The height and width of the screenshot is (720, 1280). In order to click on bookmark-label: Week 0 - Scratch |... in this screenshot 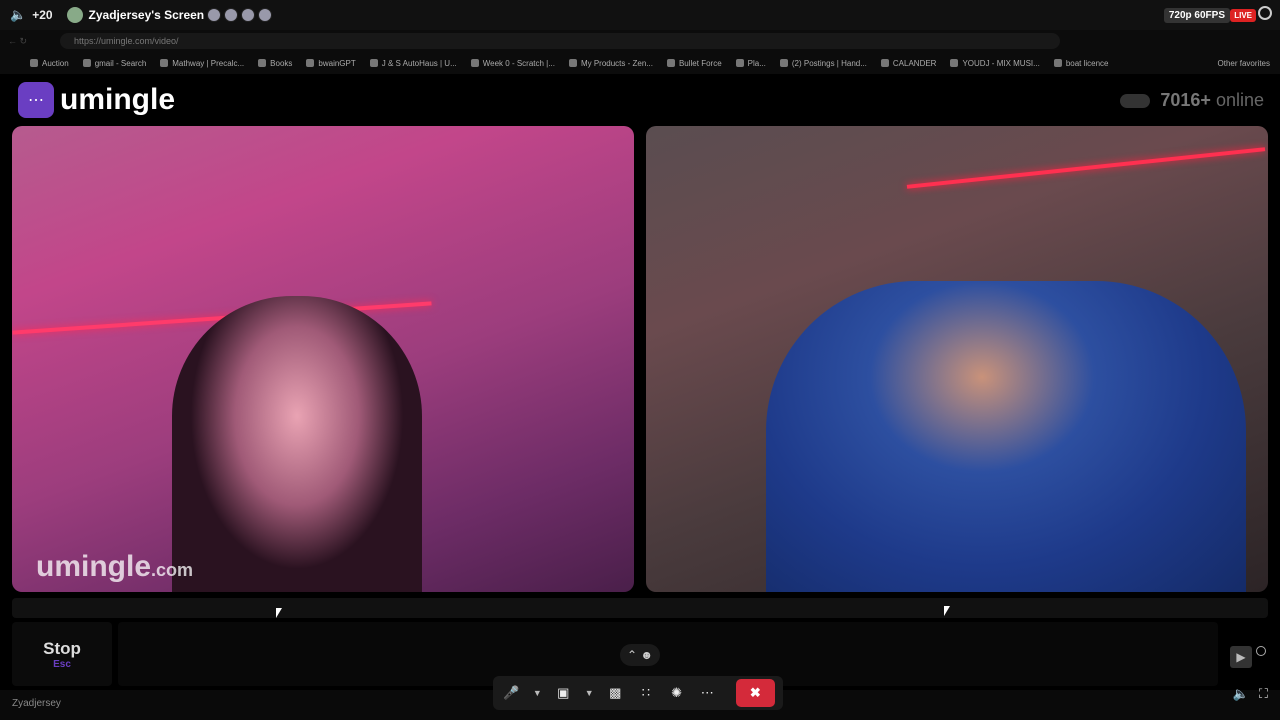, I will do `click(518, 63)`.